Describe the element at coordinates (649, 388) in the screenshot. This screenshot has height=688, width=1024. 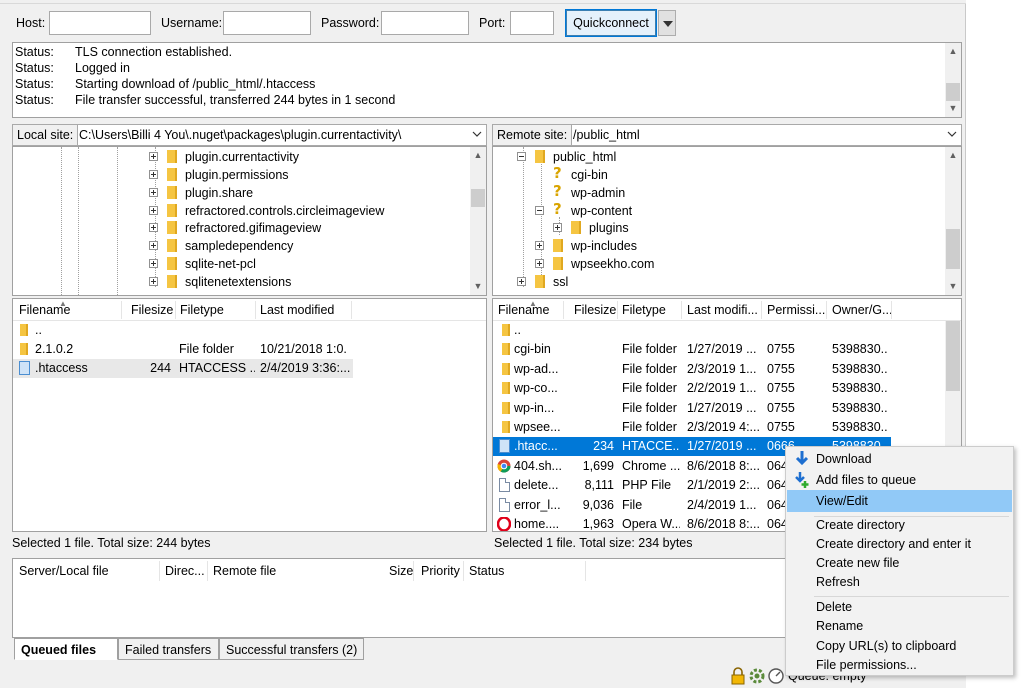
I see `cell-type: File folder` at that location.